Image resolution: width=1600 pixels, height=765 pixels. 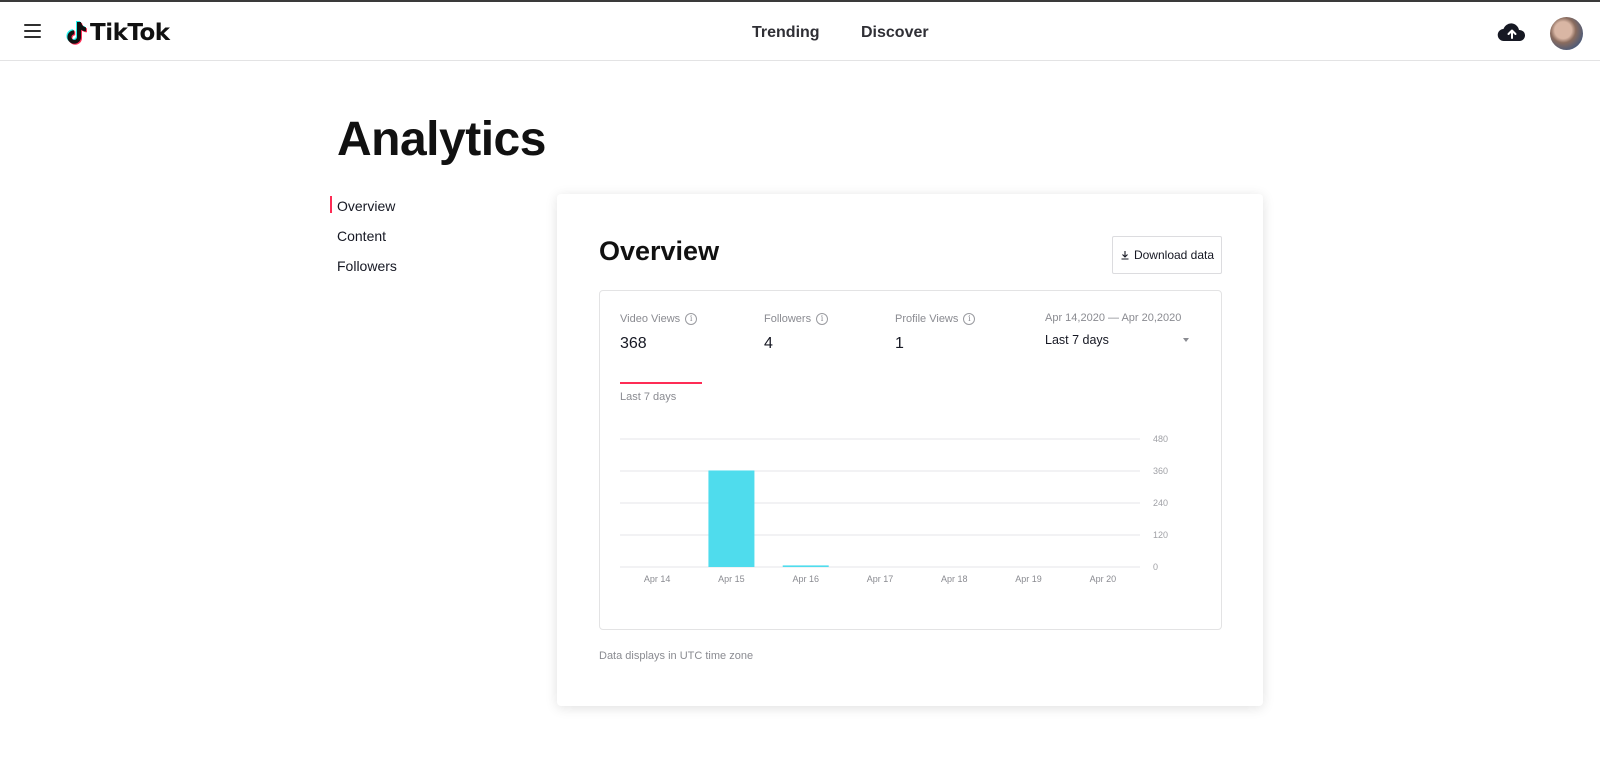 What do you see at coordinates (1125, 255) in the screenshot?
I see `download-icon` at bounding box center [1125, 255].